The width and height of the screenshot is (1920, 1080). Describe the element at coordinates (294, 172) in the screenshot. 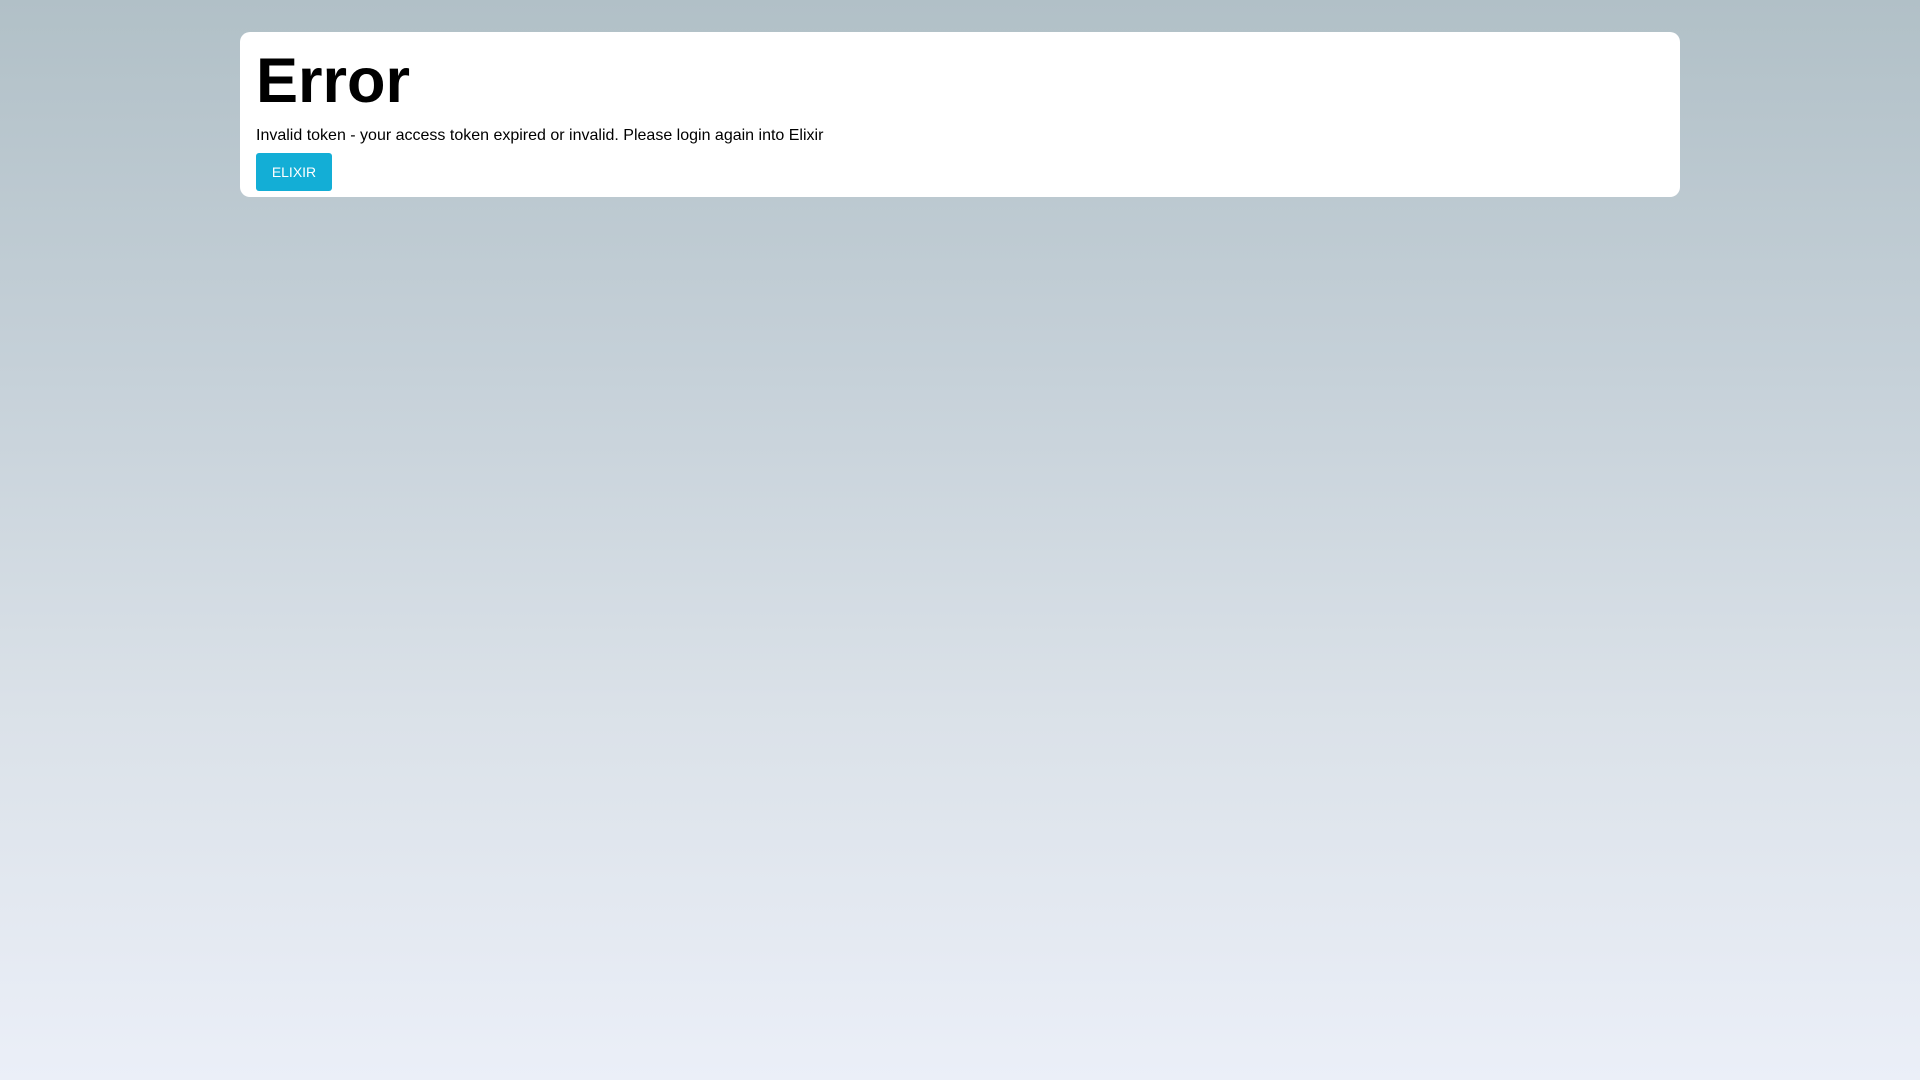

I see `elixir-login-button: ELIXIR` at that location.